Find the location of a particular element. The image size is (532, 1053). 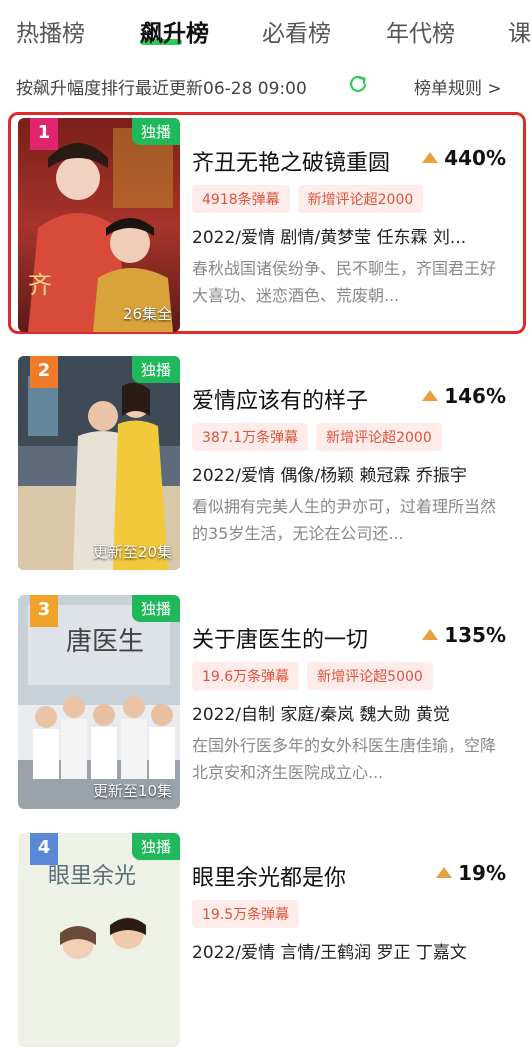

tag-row: 387.1万条弹幕 新增评论超2000 is located at coordinates (321, 437).